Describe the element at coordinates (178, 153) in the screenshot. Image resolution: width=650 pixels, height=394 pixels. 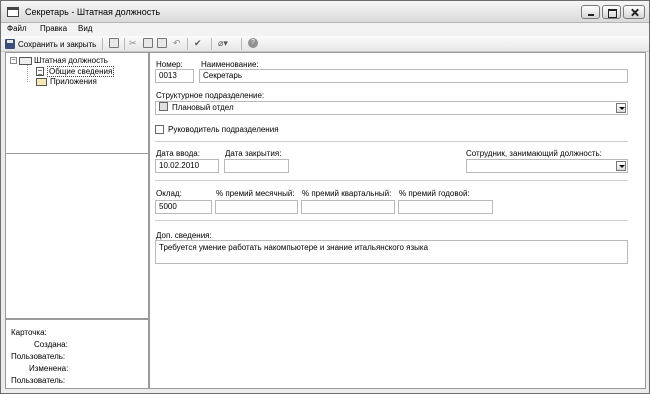
I see `date-in-label: Дата ввода:` at that location.